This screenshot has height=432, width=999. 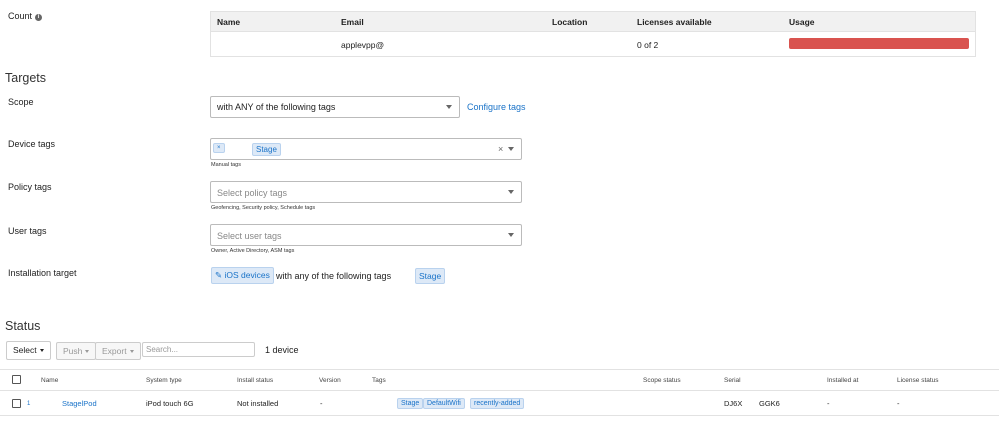 What do you see at coordinates (444, 403) in the screenshot?
I see `tag-defaultwifi: DefaultWifi` at bounding box center [444, 403].